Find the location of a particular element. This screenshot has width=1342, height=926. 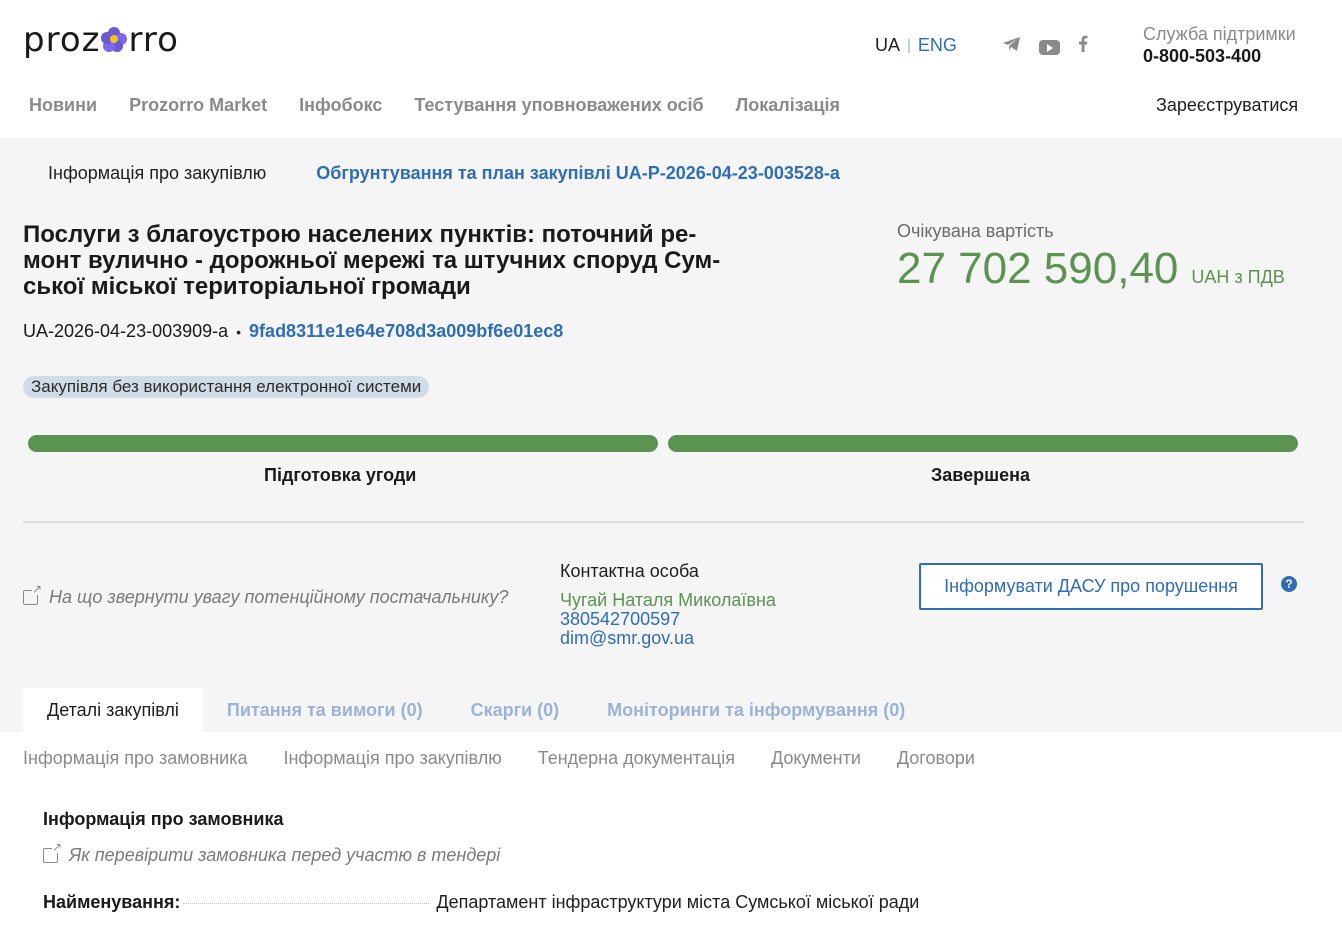

nav-item-market: Prozorro Market is located at coordinates (198, 105).